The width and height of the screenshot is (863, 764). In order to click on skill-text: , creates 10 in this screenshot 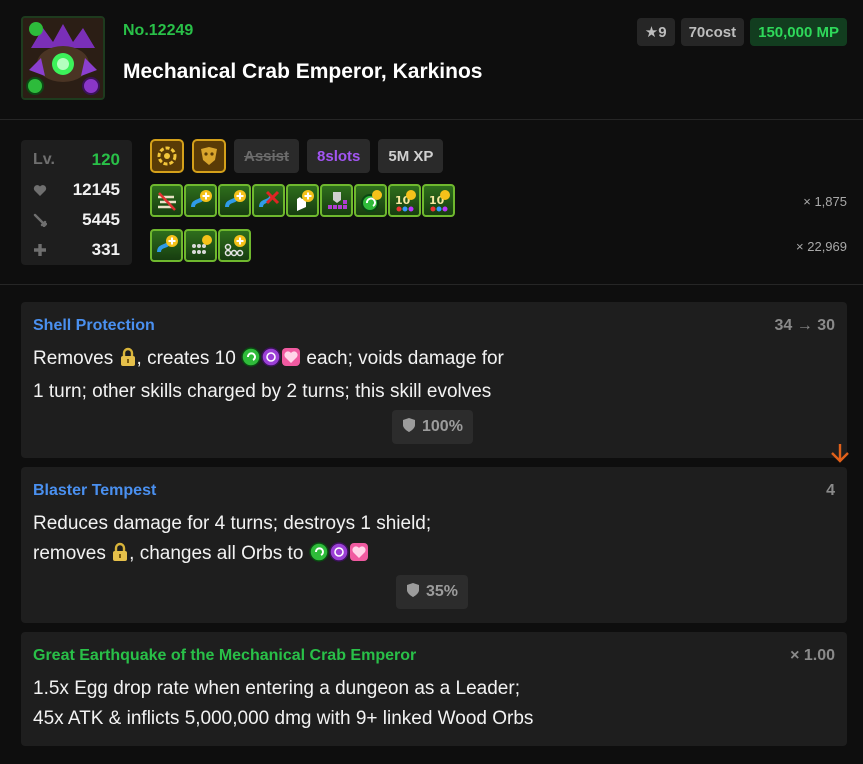, I will do `click(186, 358)`.